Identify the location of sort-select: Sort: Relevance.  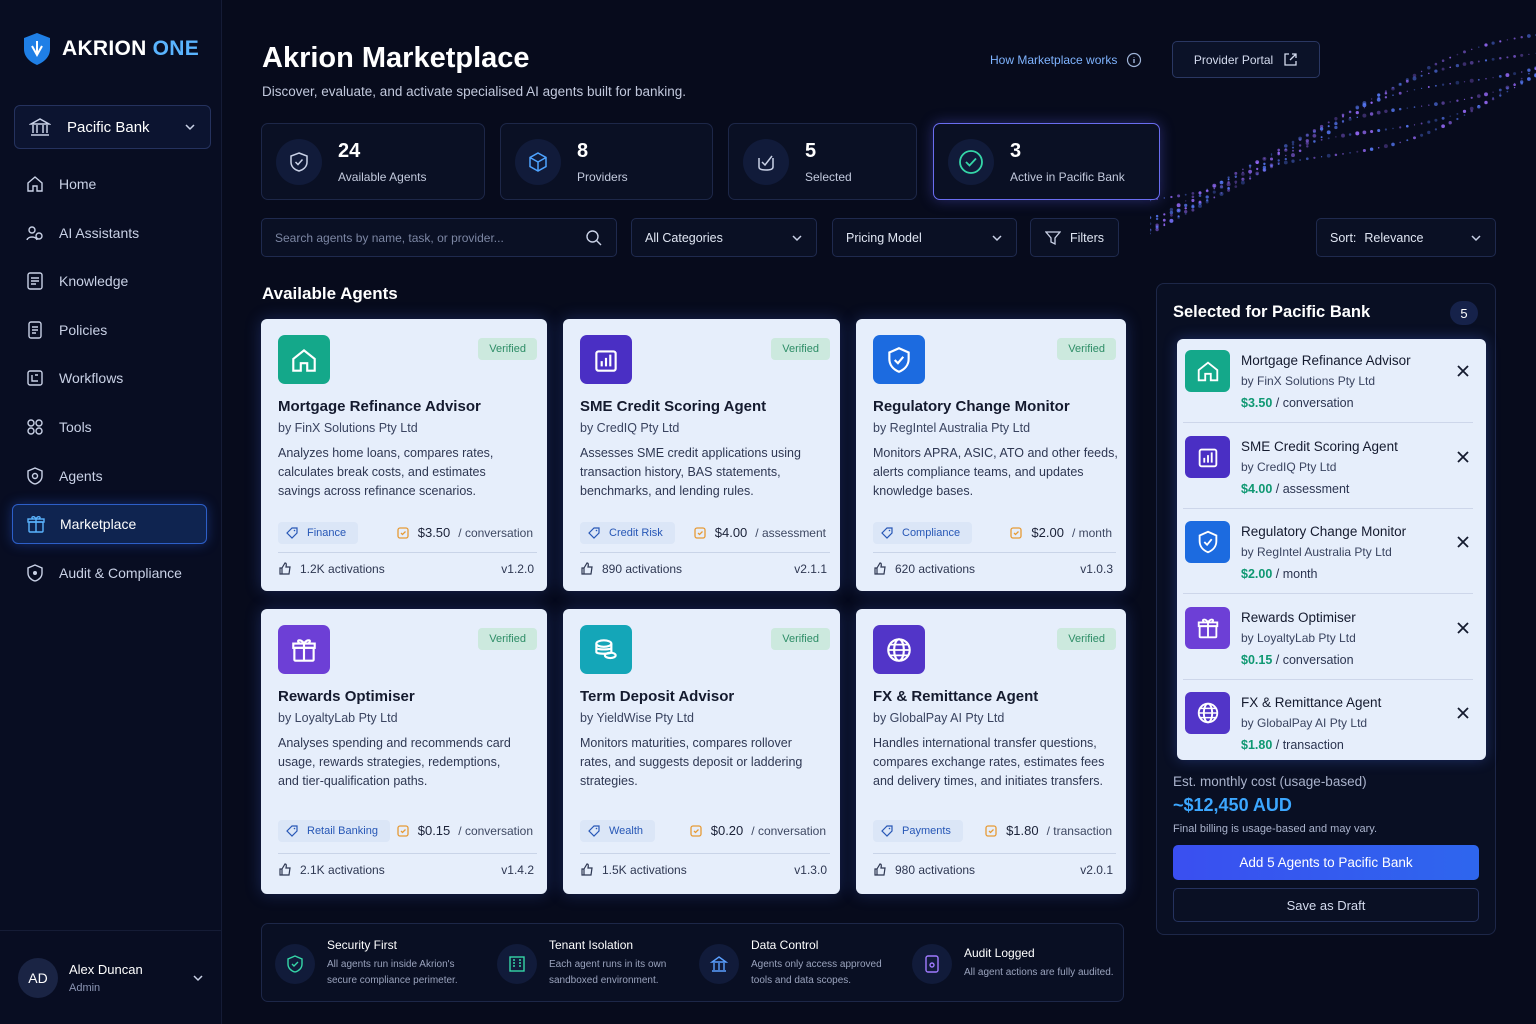
(1406, 237).